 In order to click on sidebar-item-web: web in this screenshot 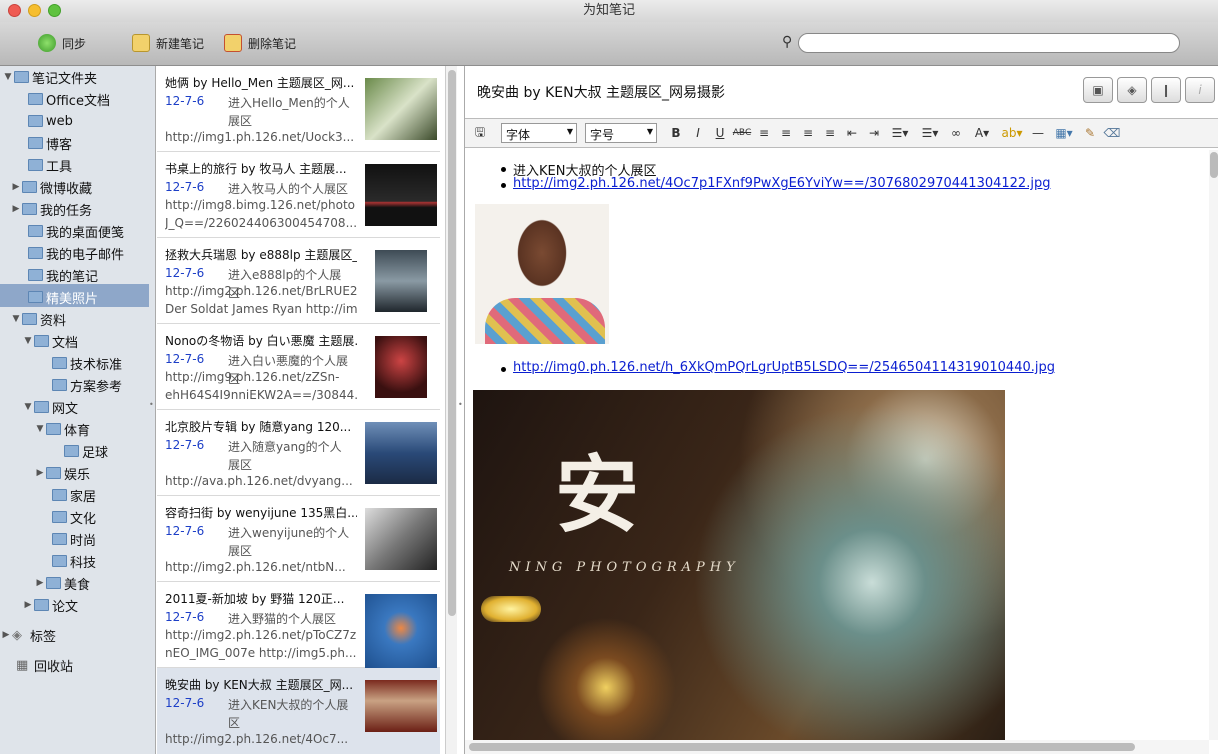, I will do `click(50, 121)`.